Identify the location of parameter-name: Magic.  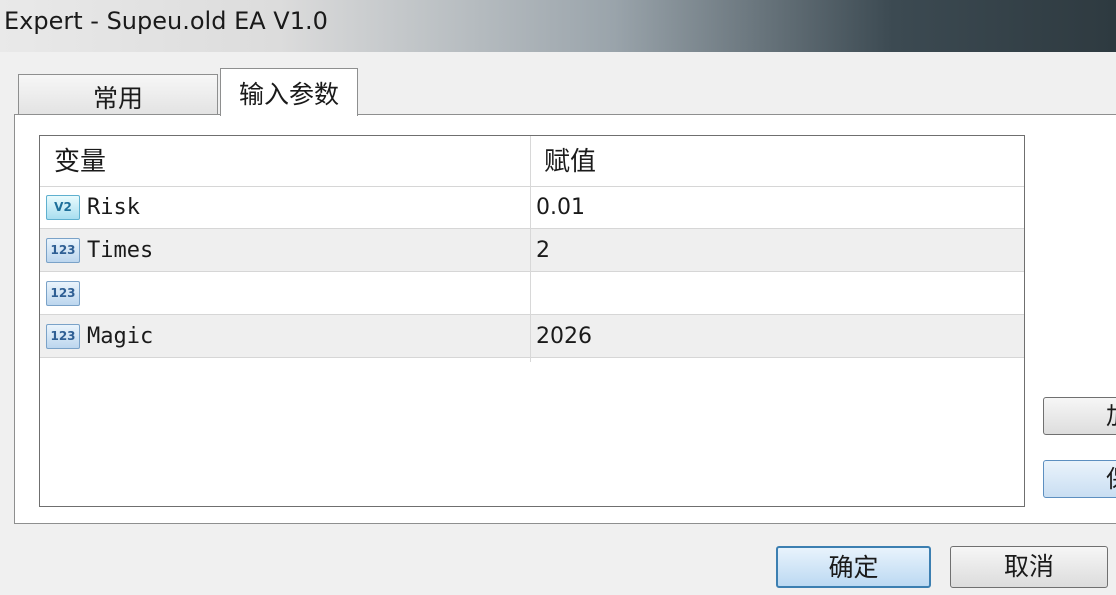
(120, 336).